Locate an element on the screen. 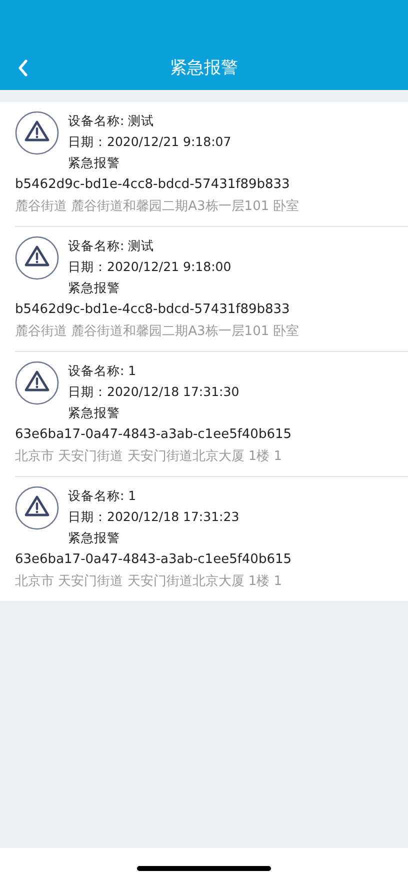  alarm-date: 日期：2020/12/18 17:31:23 is located at coordinates (154, 517).